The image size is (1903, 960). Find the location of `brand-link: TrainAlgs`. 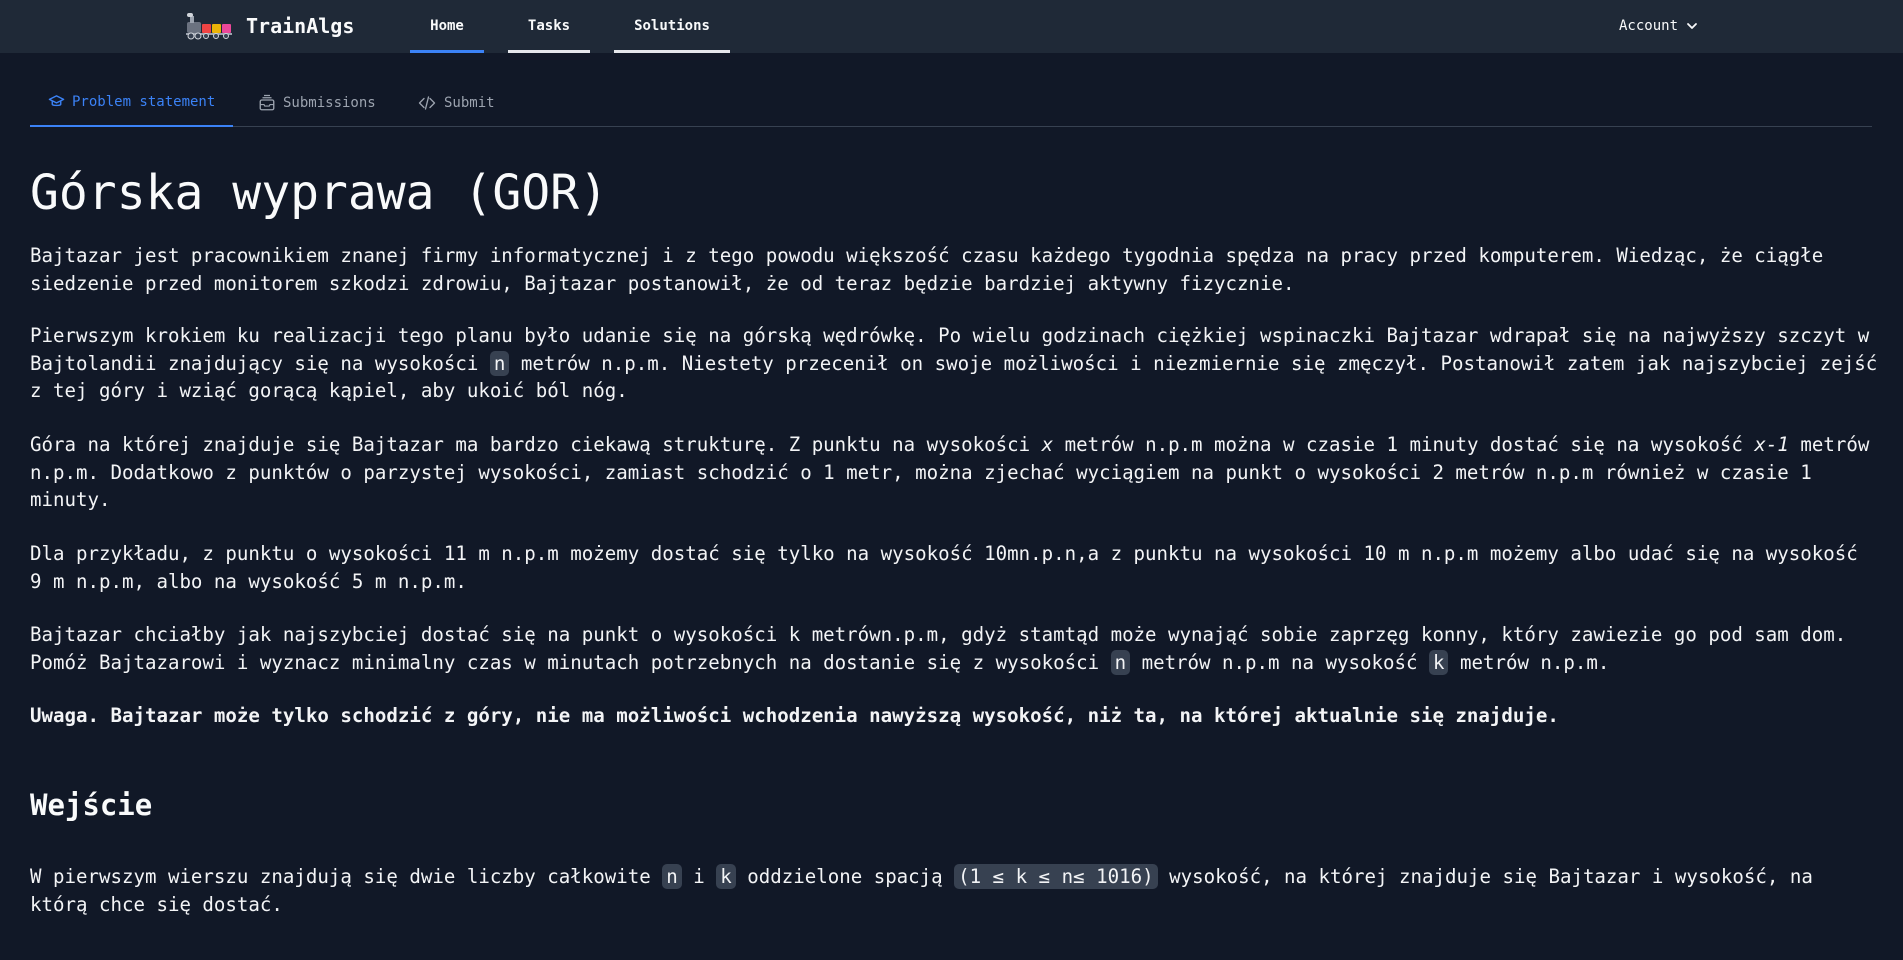

brand-link: TrainAlgs is located at coordinates (270, 26).